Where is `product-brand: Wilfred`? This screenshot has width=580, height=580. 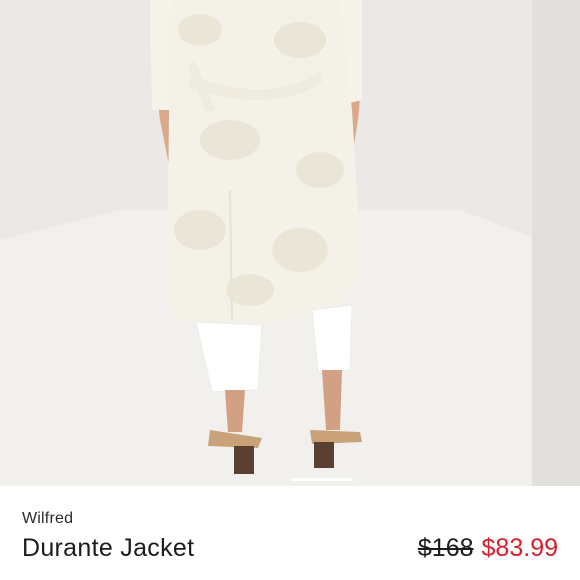
product-brand: Wilfred is located at coordinates (47, 519).